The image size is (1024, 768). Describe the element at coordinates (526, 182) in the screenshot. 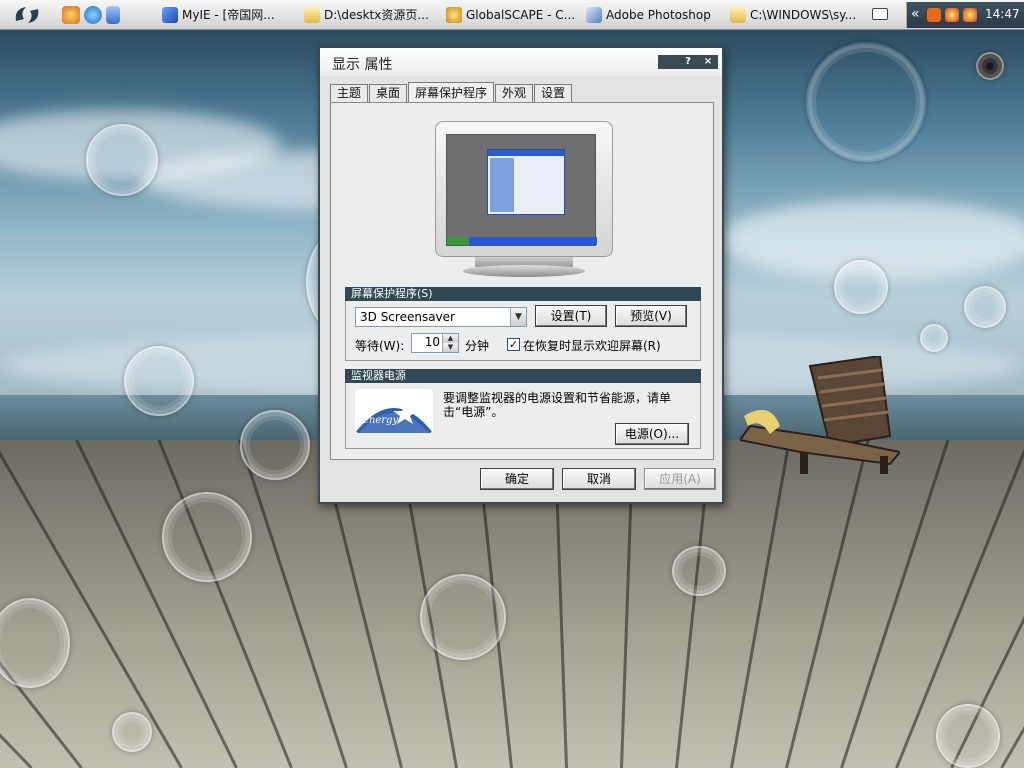

I see `preview-window` at that location.